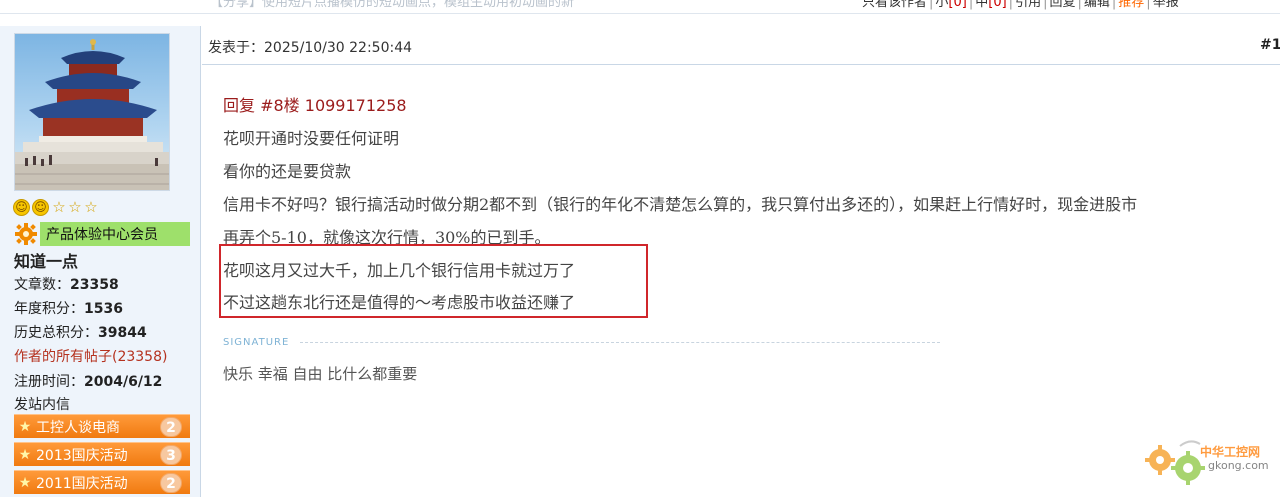  I want to click on medal-item: ★ 2011国庆活动 2, so click(102, 482).